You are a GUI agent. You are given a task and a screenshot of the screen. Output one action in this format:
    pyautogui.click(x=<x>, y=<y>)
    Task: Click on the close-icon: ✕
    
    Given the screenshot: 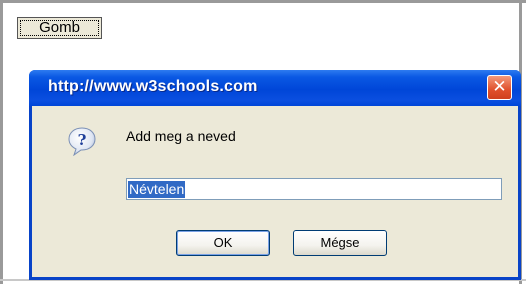 What is the action you would take?
    pyautogui.click(x=499, y=87)
    